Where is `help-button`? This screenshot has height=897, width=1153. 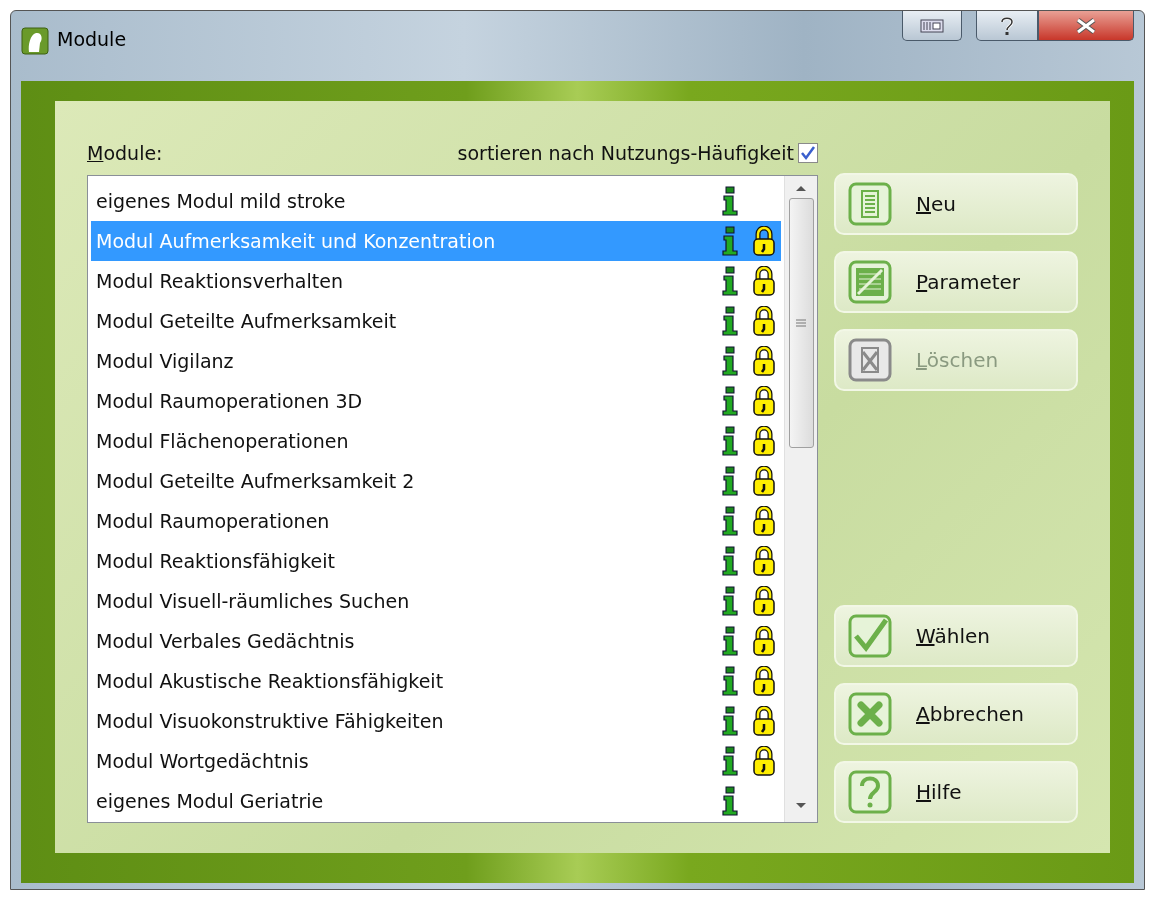
help-button is located at coordinates (1007, 26).